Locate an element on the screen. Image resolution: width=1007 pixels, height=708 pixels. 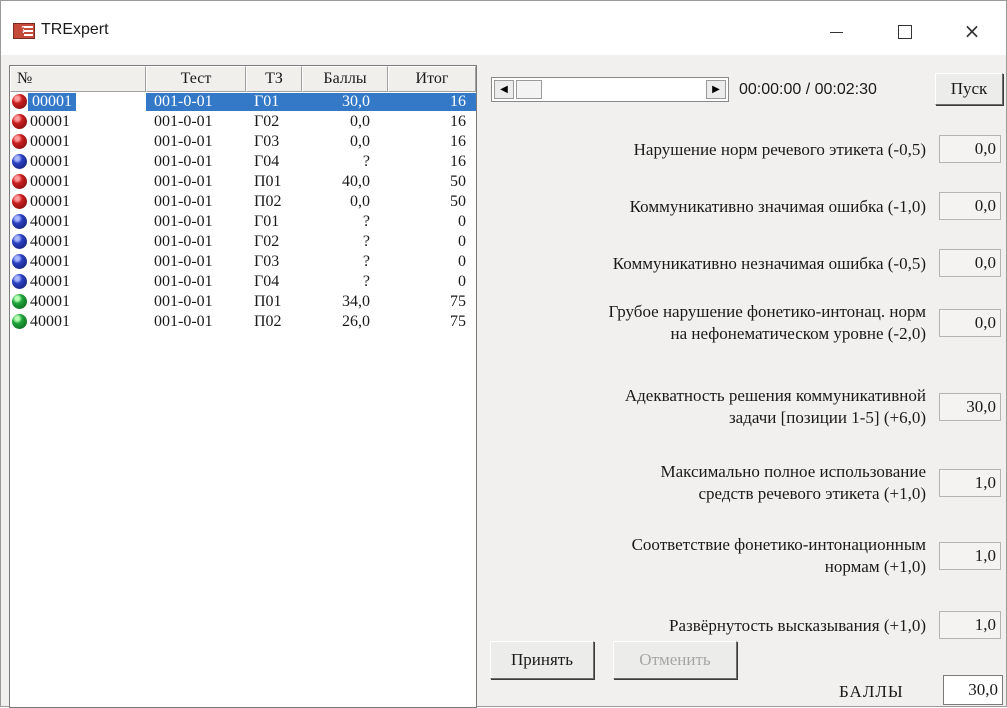
title-bar: ? TRExpert × is located at coordinates (503, 28).